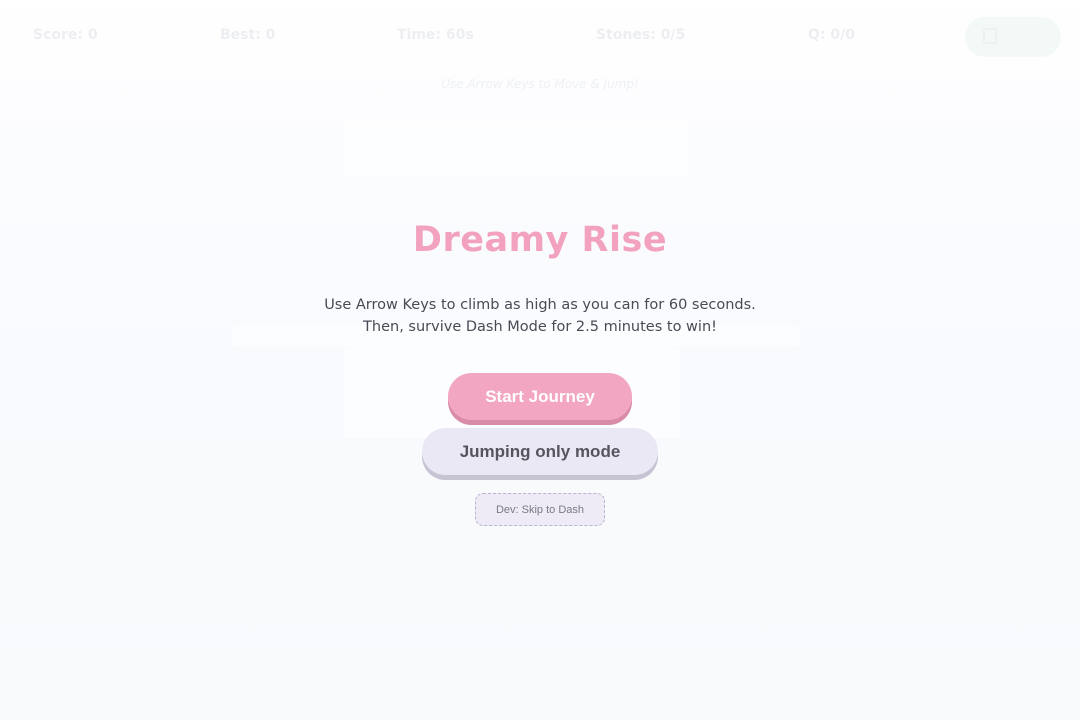  Describe the element at coordinates (540, 240) in the screenshot. I see `game-title: Dreamy Rise` at that location.